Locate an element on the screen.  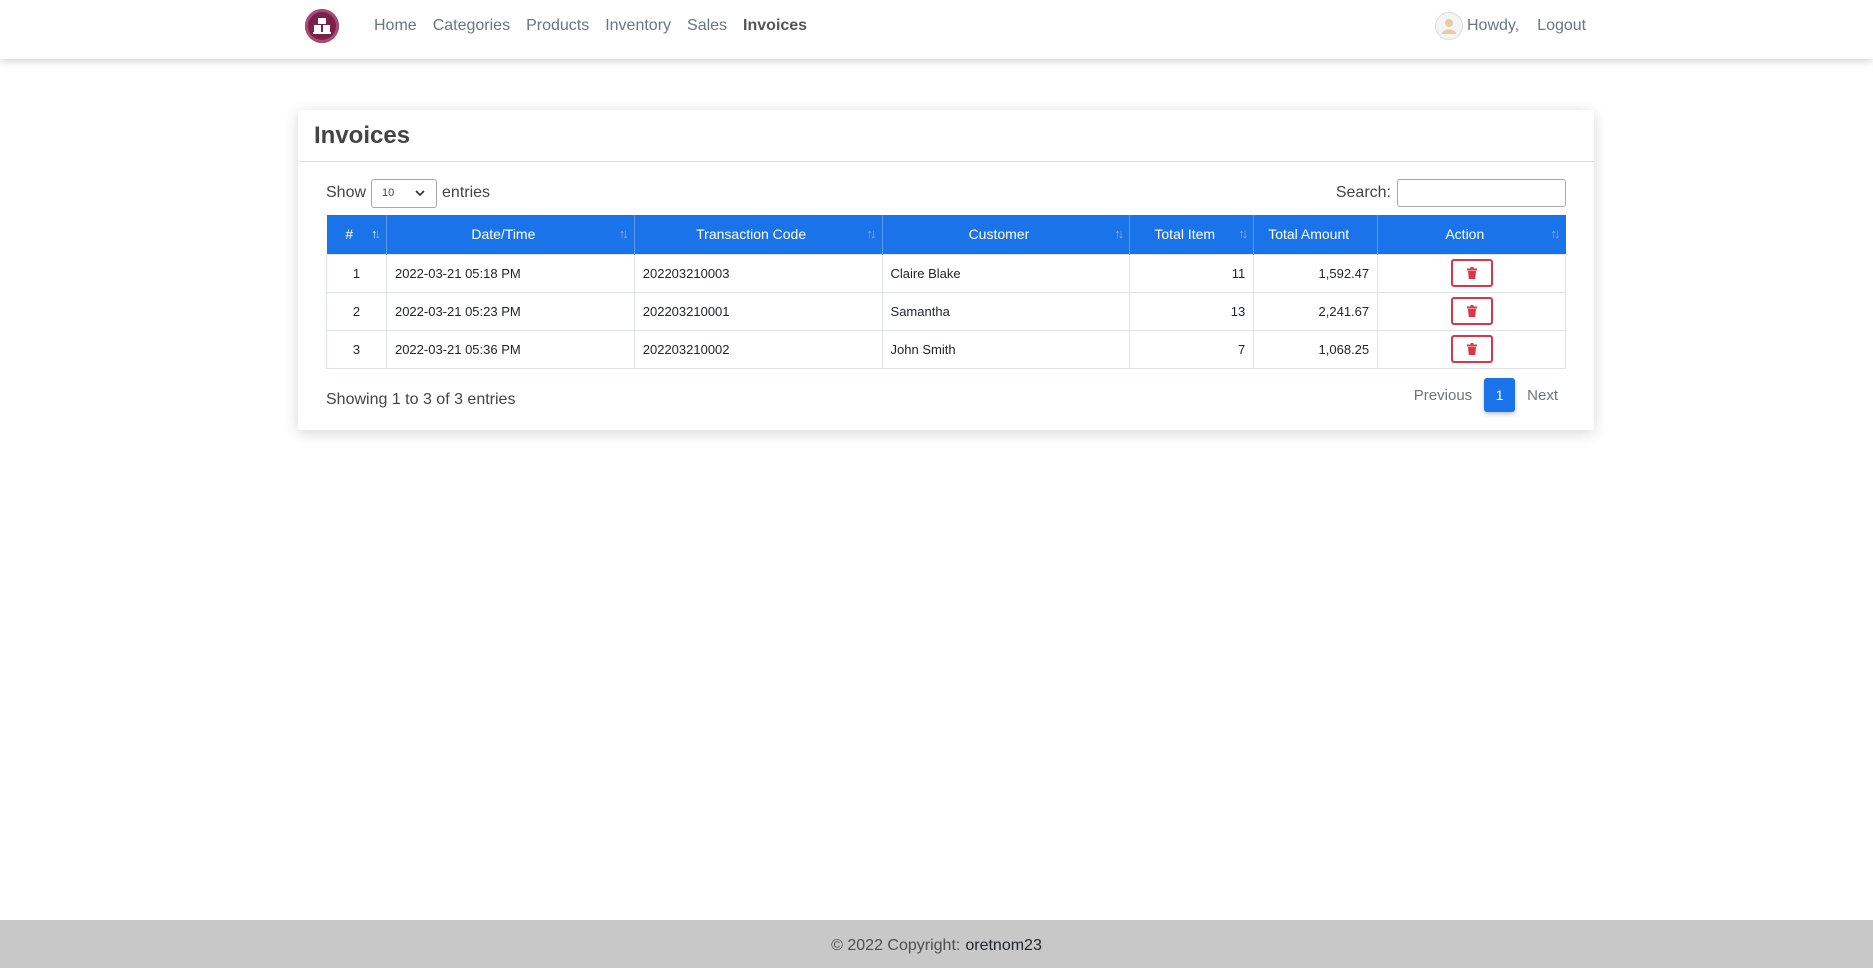
page-title: Invoices is located at coordinates (362, 135).